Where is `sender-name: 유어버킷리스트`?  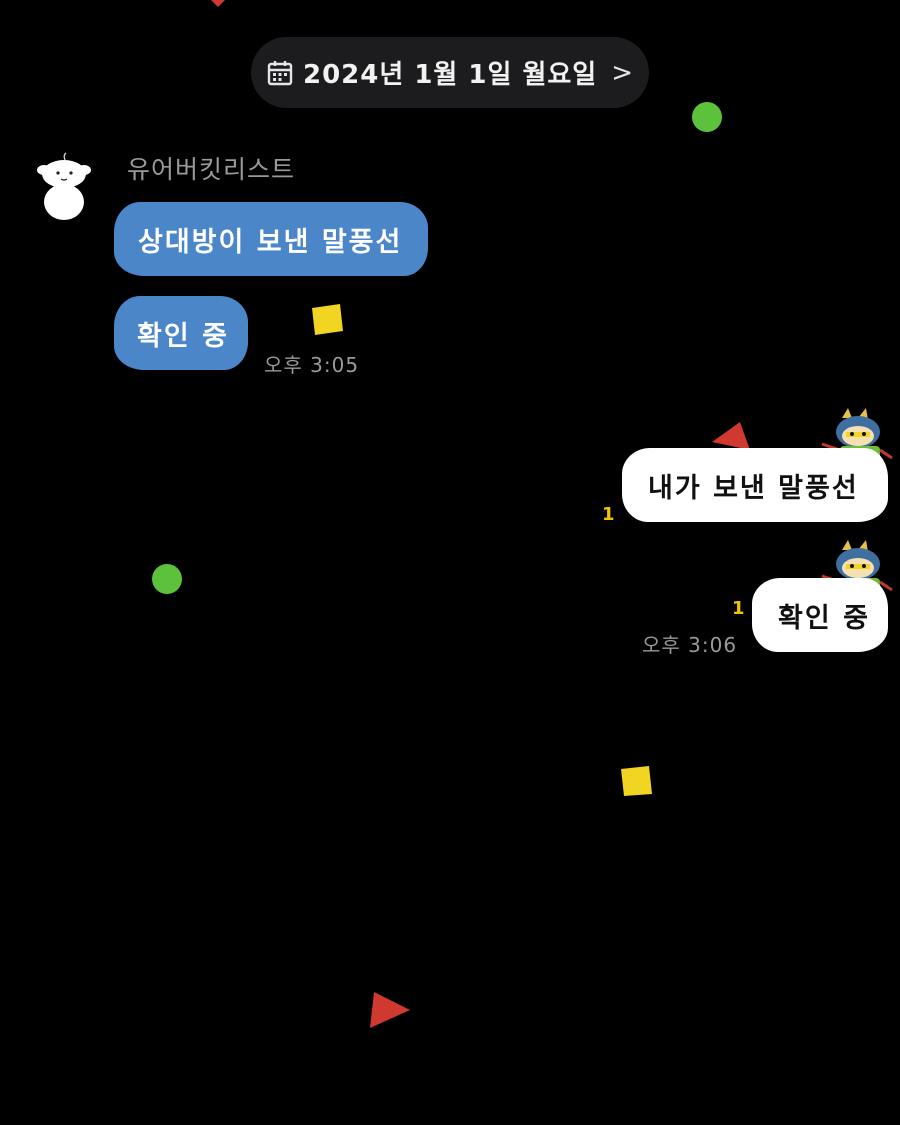
sender-name: 유어버킷리스트 is located at coordinates (211, 169).